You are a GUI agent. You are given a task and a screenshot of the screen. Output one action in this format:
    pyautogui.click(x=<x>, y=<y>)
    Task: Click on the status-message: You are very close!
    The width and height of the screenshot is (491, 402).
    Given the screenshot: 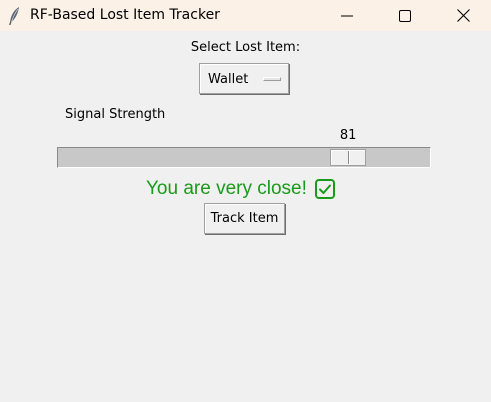 What is the action you would take?
    pyautogui.click(x=226, y=188)
    